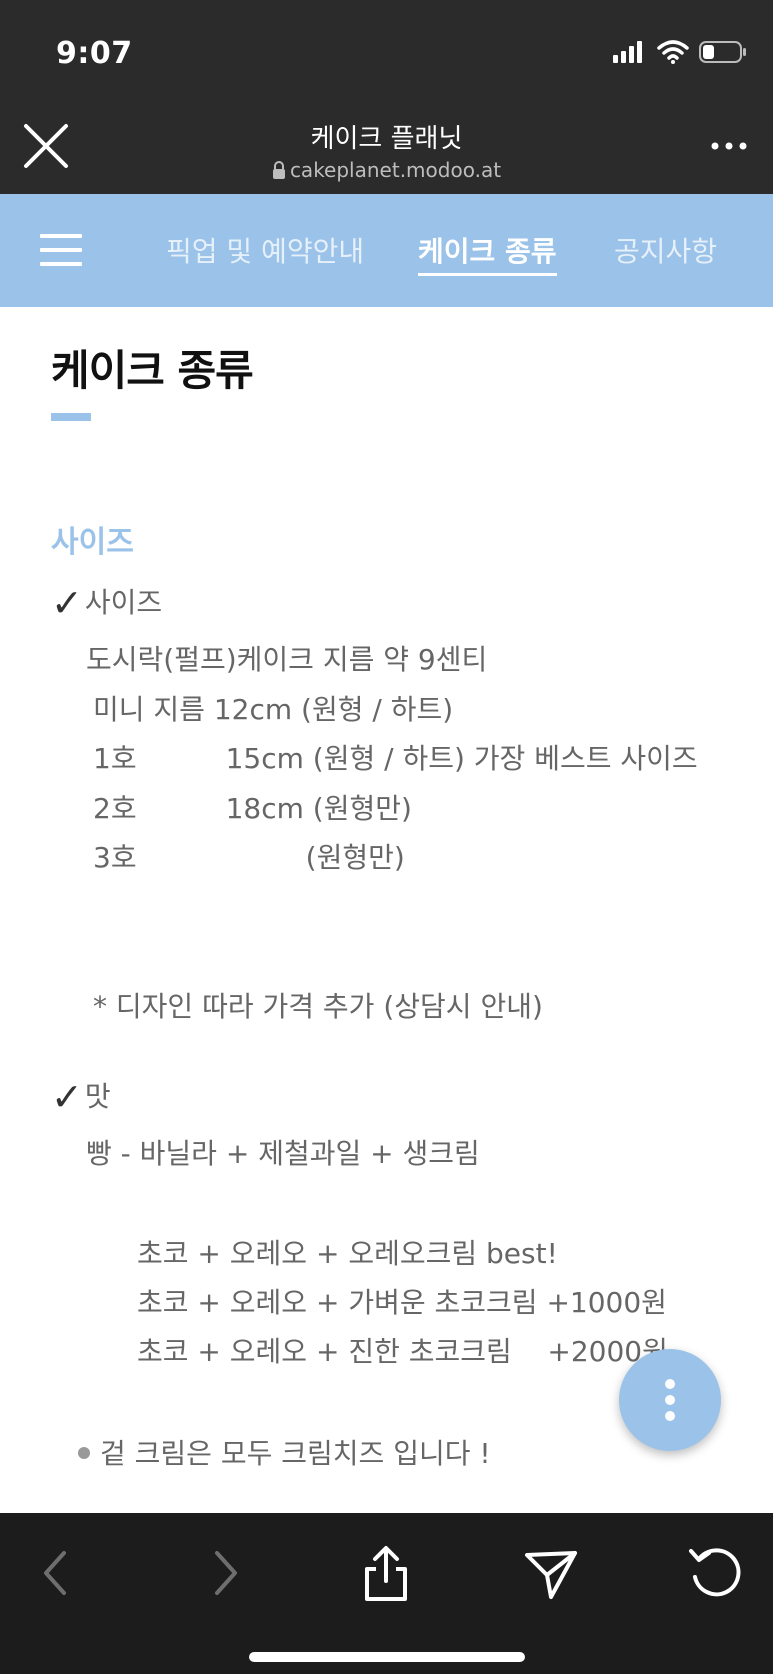 The height and width of the screenshot is (1674, 773). I want to click on floating-menu-button, so click(670, 1400).